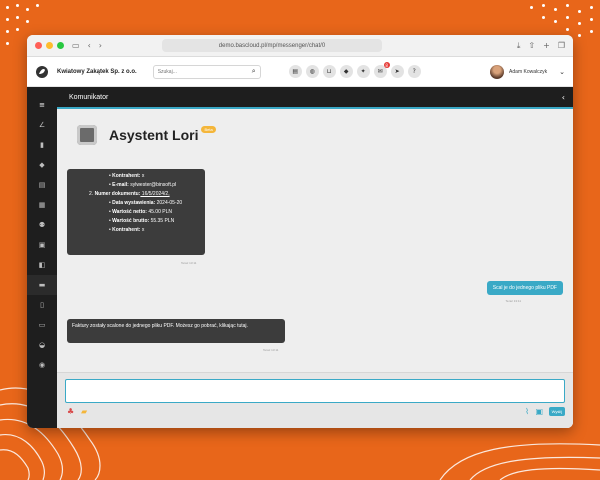 This screenshot has width=600, height=480. What do you see at coordinates (42, 345) in the screenshot?
I see `sidebar-item-email: ◒` at bounding box center [42, 345].